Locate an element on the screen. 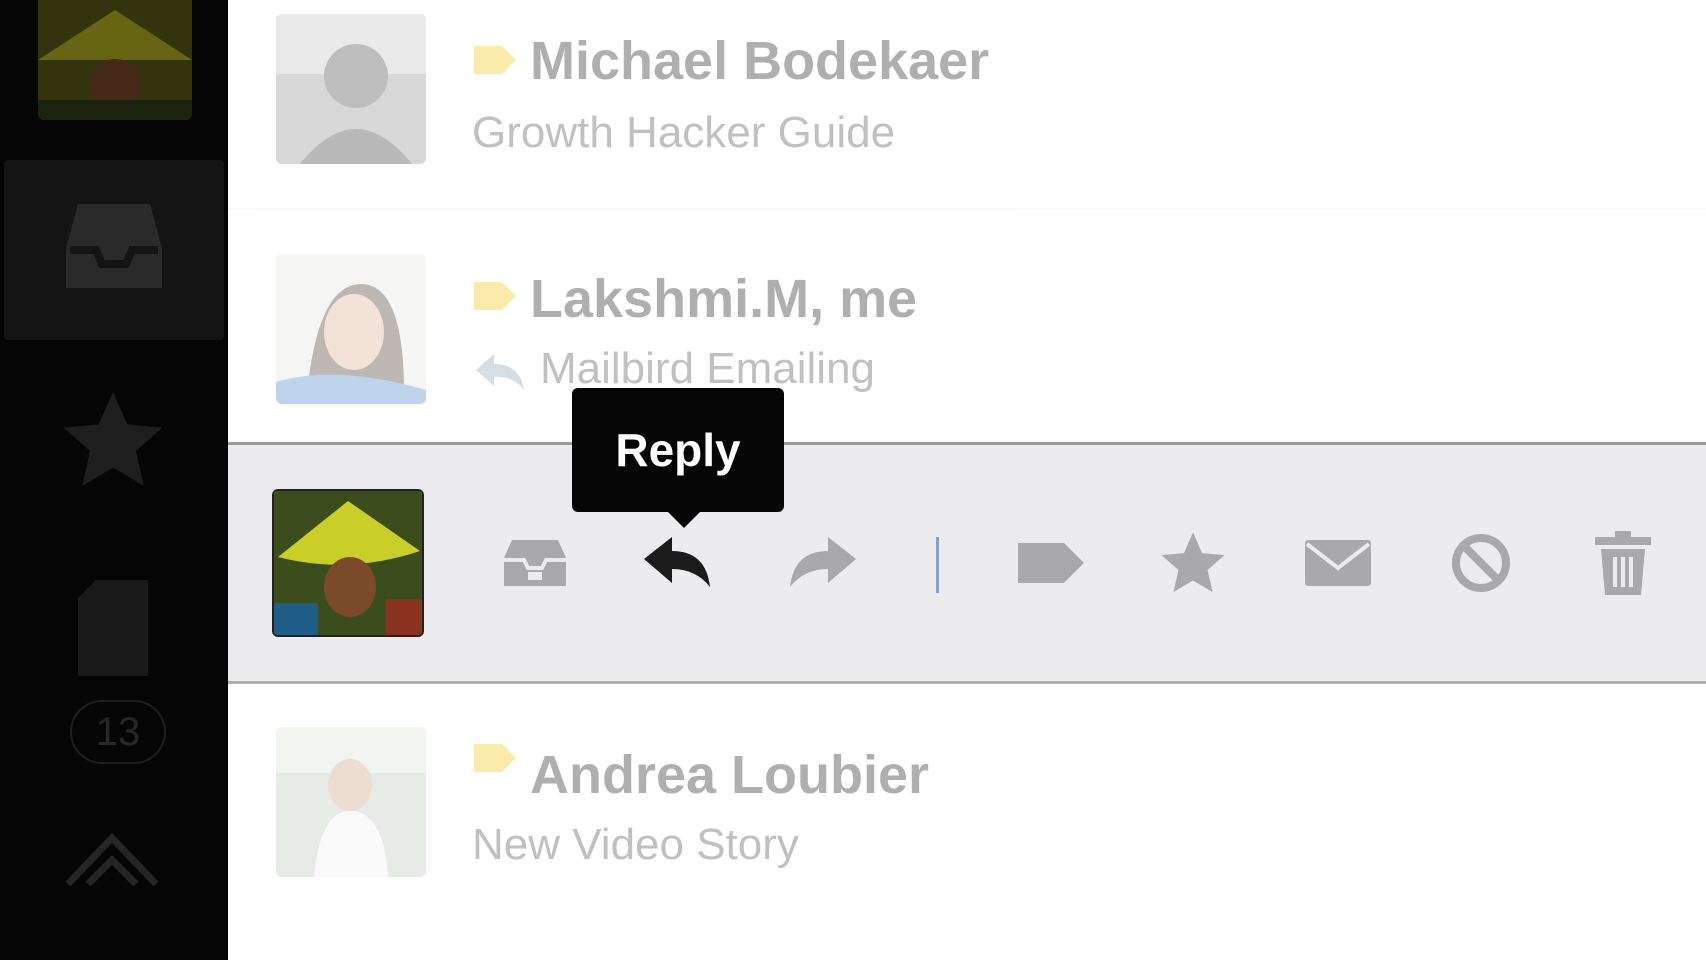 The width and height of the screenshot is (1706, 960). sidebar: 13 is located at coordinates (114, 480).